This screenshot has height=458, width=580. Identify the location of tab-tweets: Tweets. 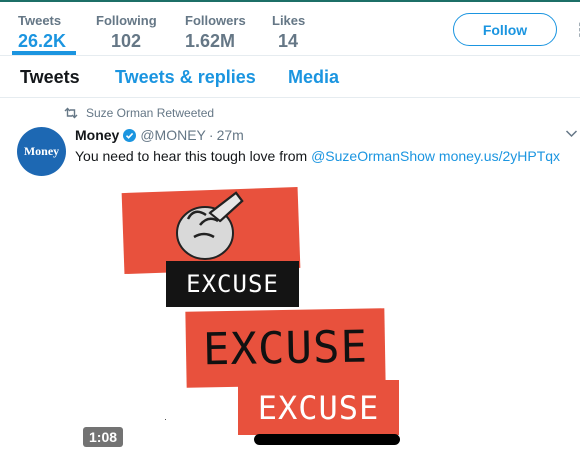
(50, 77).